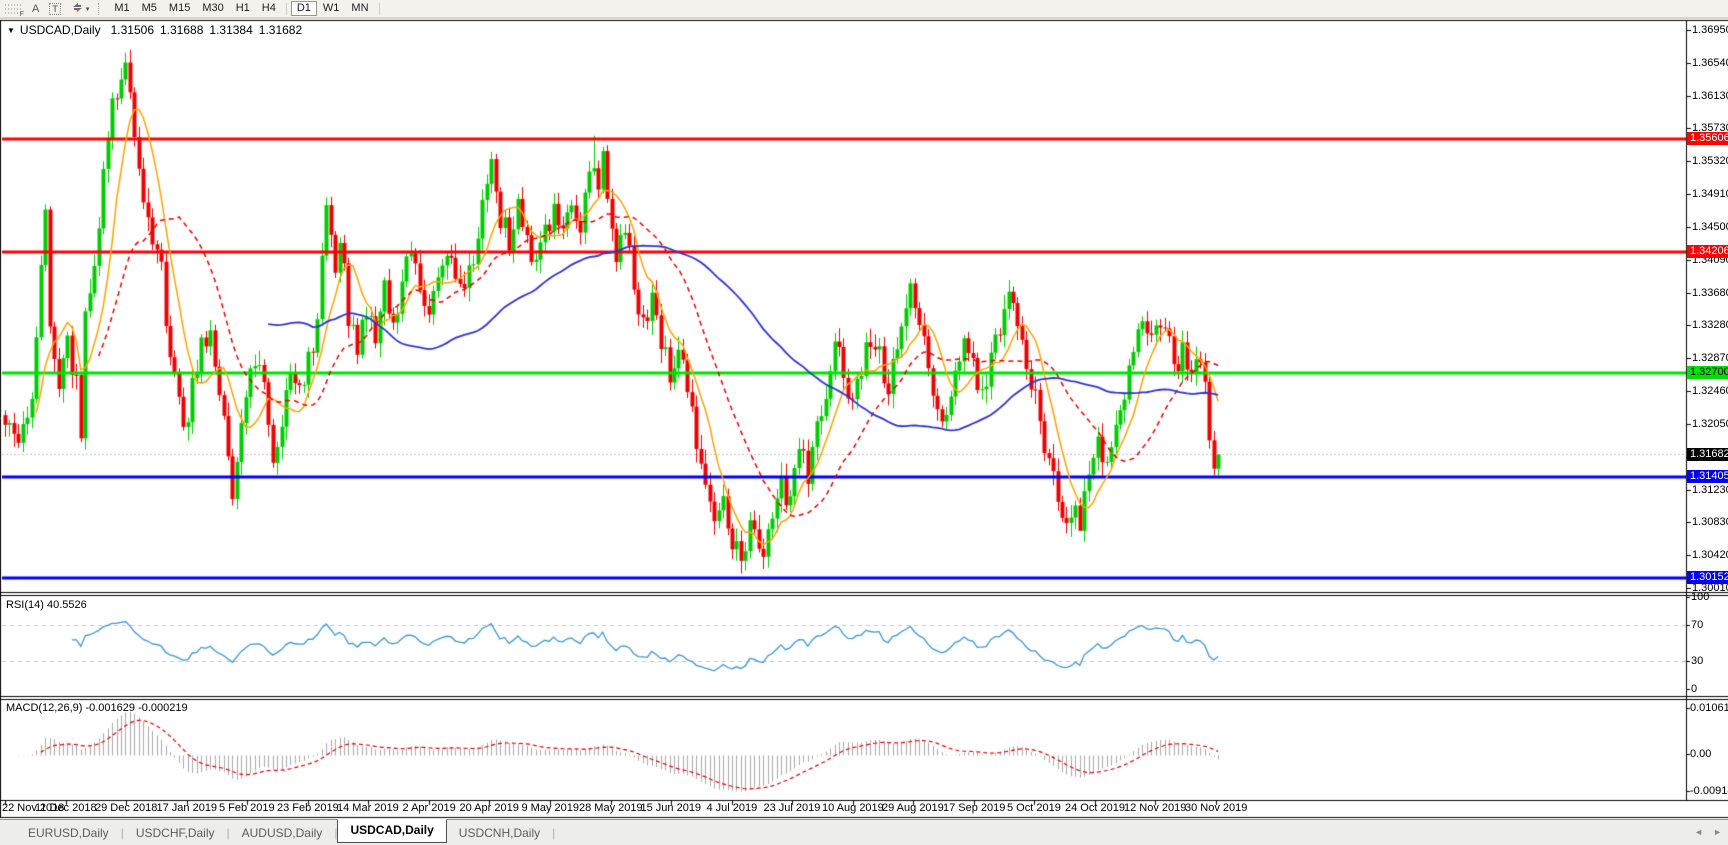 The width and height of the screenshot is (1728, 845). Describe the element at coordinates (60, 30) in the screenshot. I see `chart-symbol-label: USDCAD,Daily` at that location.